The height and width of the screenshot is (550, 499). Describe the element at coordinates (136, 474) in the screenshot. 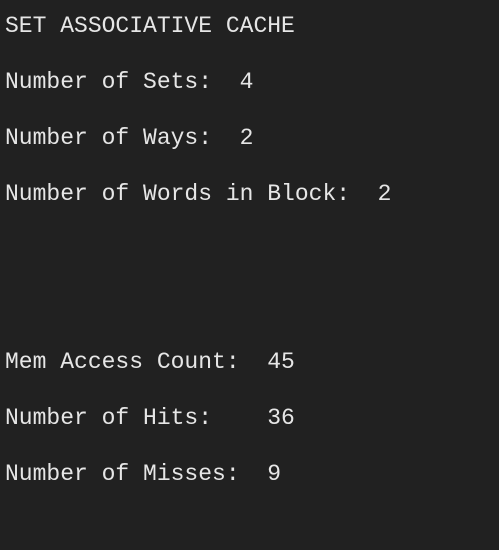

I see `misses-label: Number of Misses:` at that location.